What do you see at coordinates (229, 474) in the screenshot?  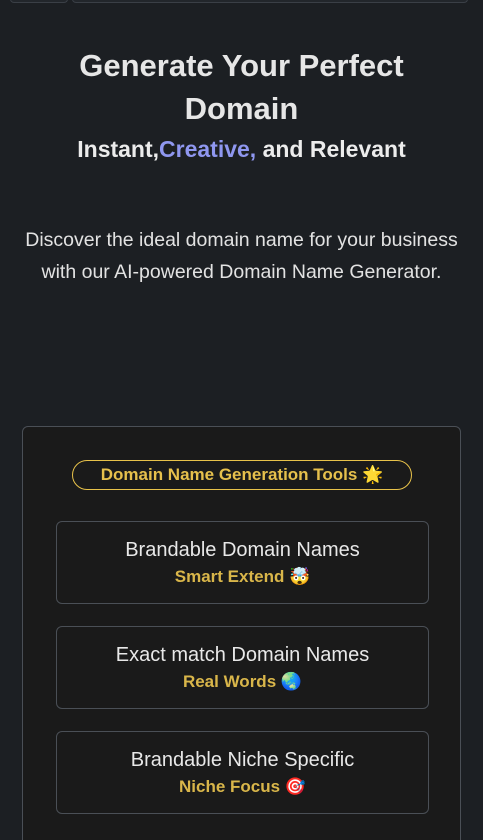 I see `tools-badge-label: Domain Name Generation Tools` at bounding box center [229, 474].